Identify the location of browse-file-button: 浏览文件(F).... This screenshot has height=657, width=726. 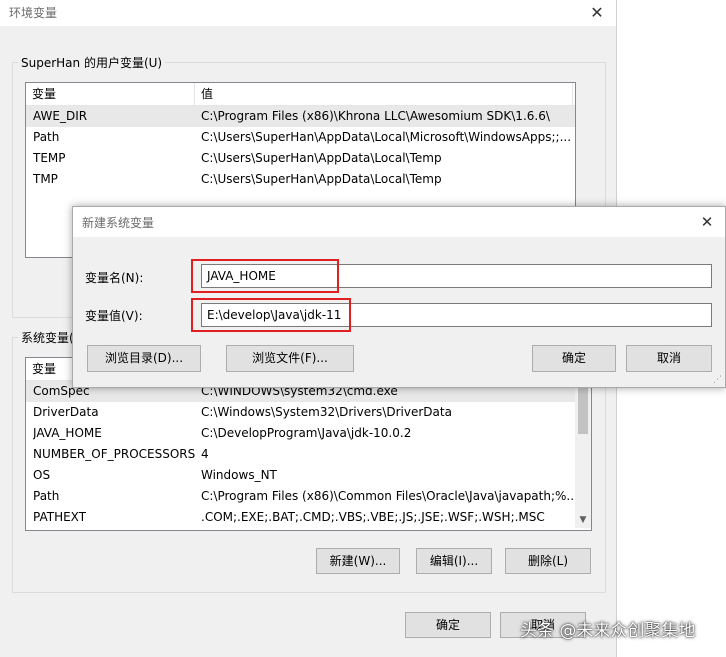
(290, 358).